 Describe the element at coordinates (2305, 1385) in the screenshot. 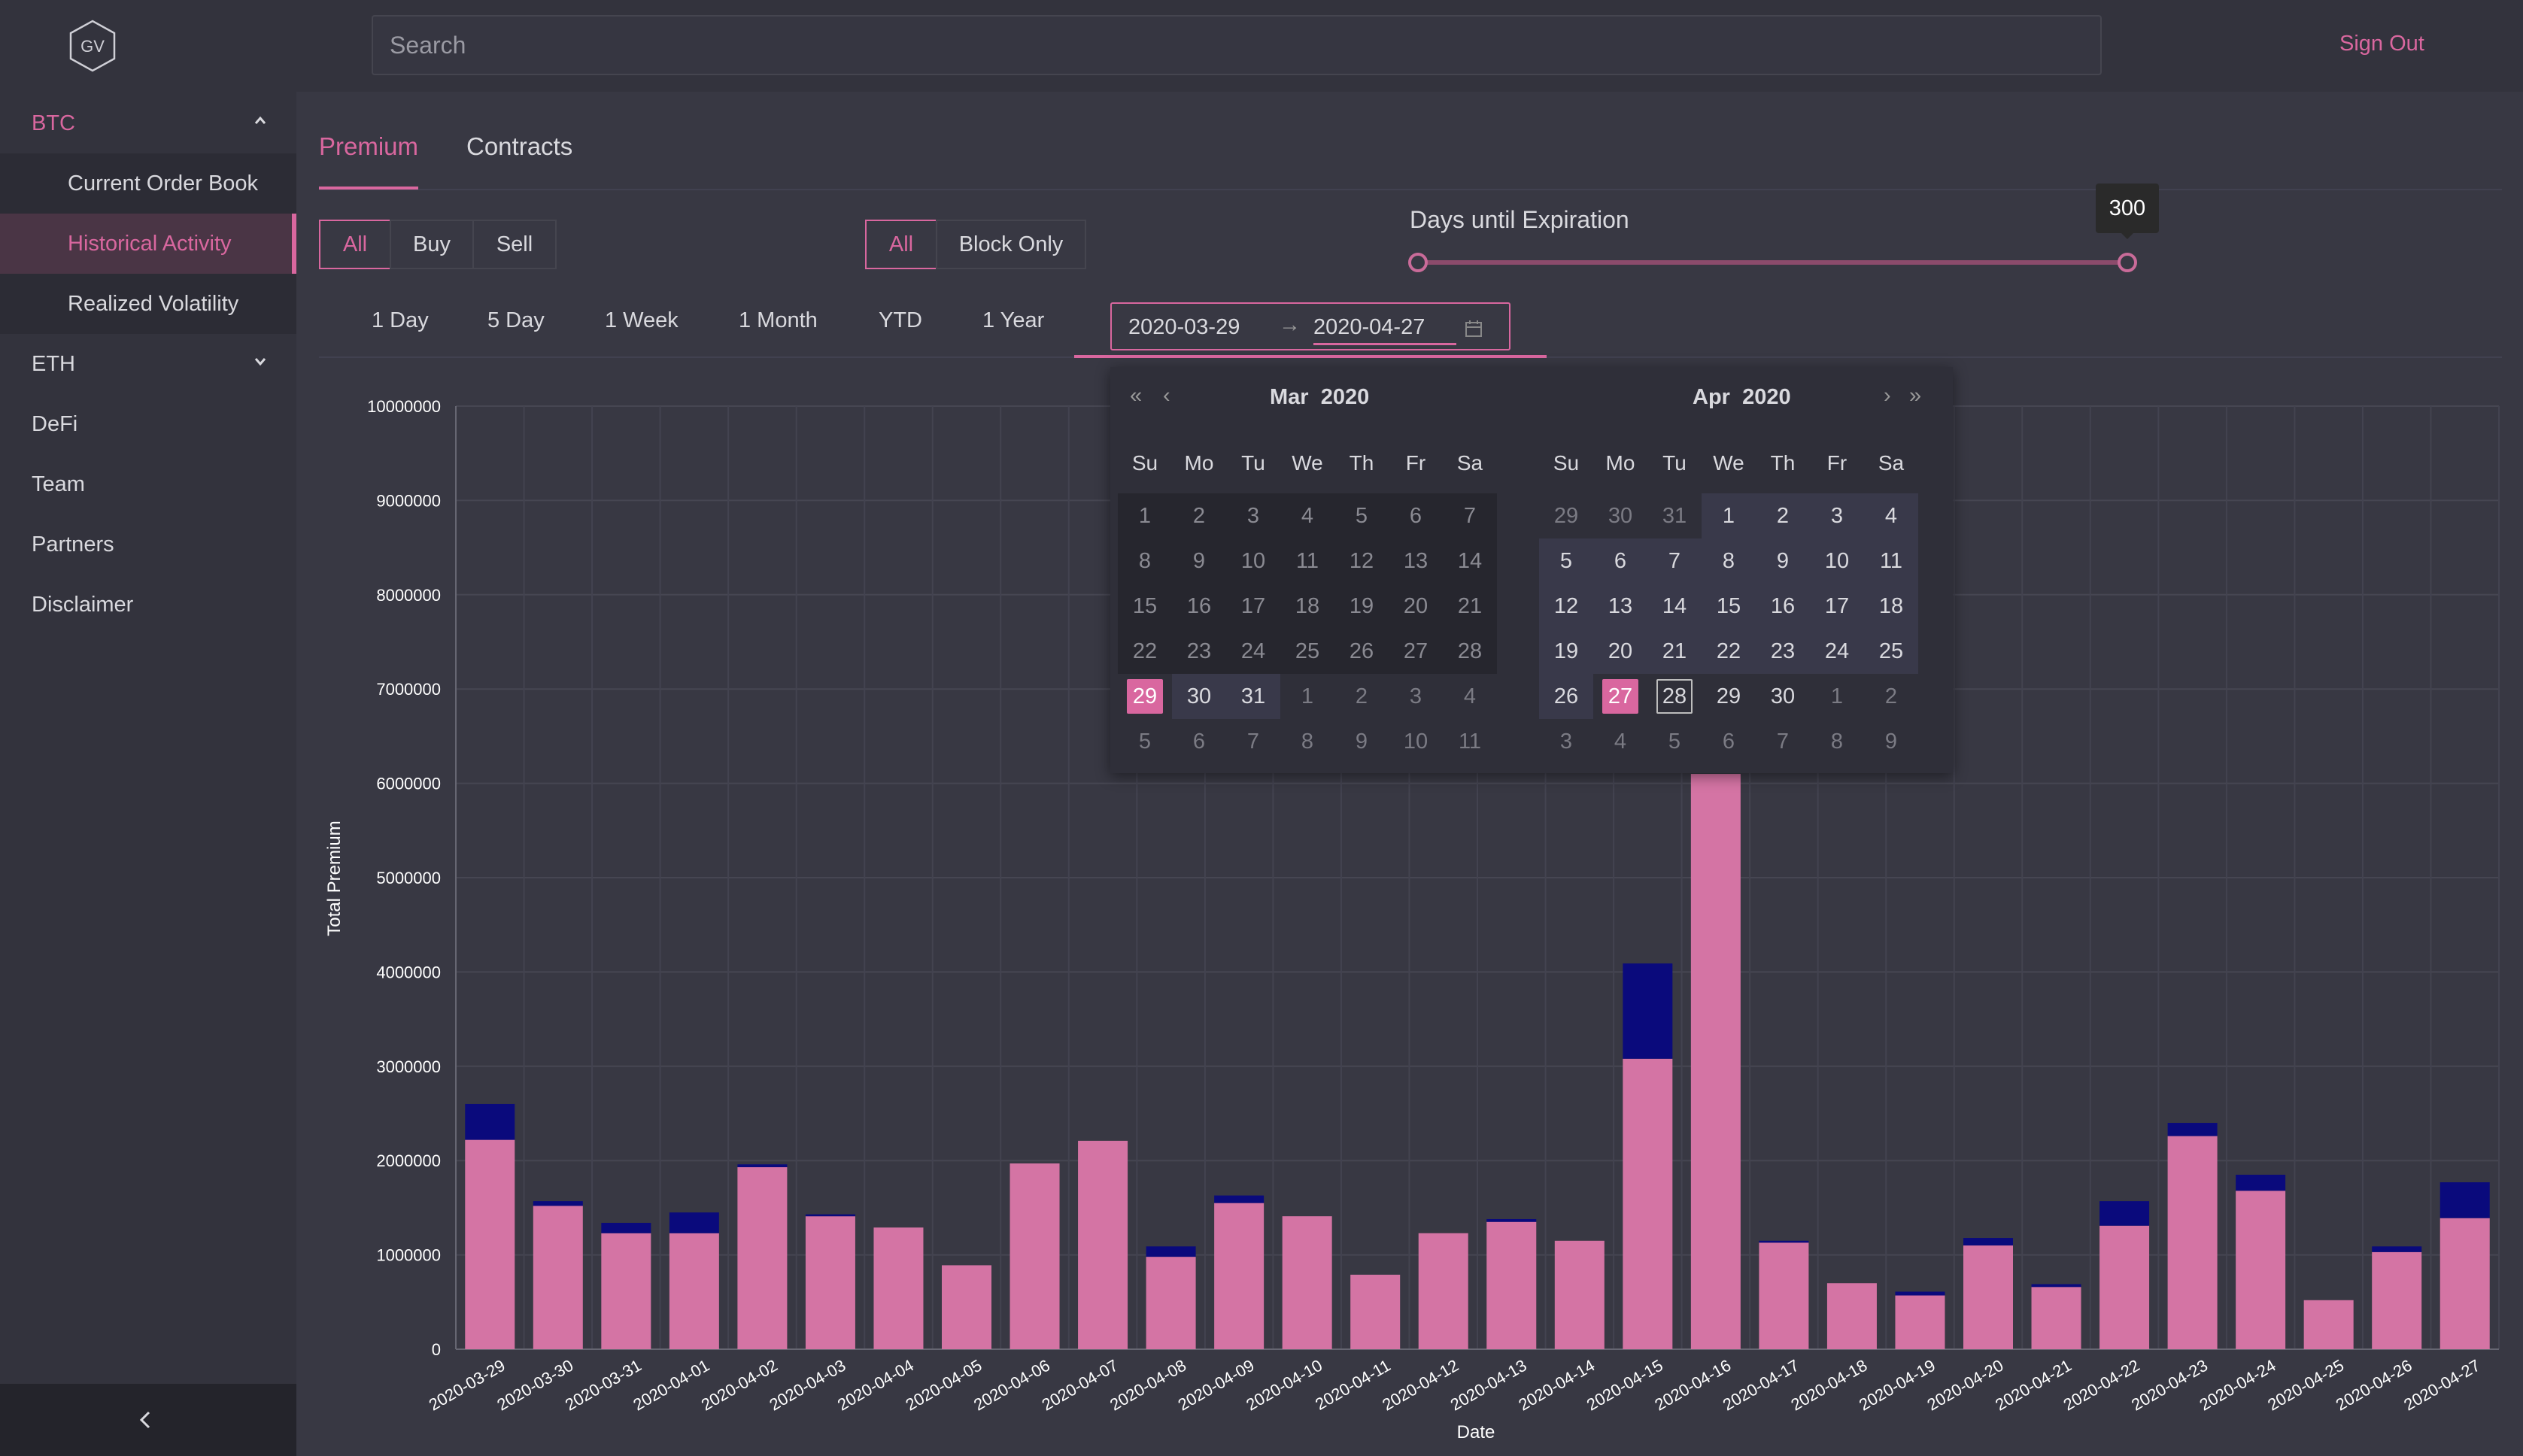

I see `x-tick-label: 2020-04-25` at that location.